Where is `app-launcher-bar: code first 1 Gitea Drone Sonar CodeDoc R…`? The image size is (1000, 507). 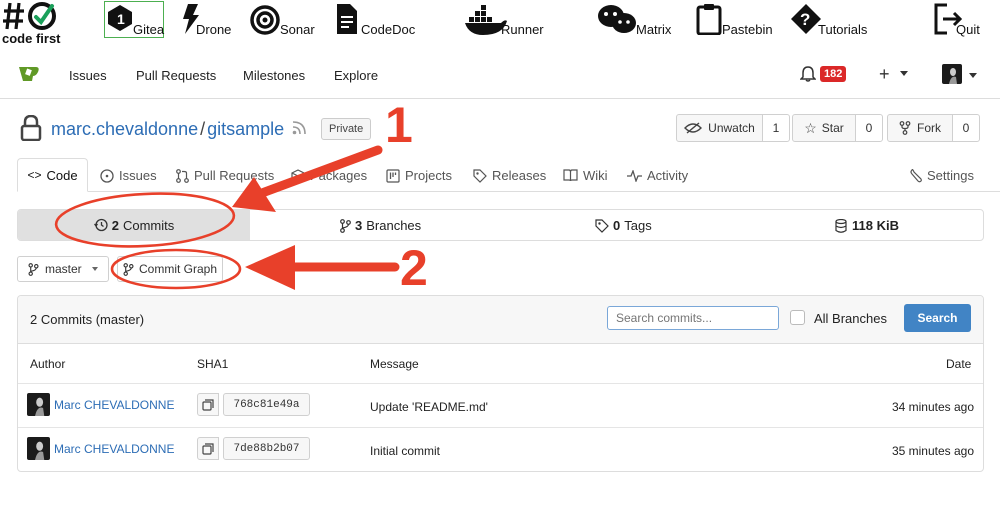
app-launcher-bar: code first 1 Gitea Drone Sonar CodeDoc R… is located at coordinates (500, 24).